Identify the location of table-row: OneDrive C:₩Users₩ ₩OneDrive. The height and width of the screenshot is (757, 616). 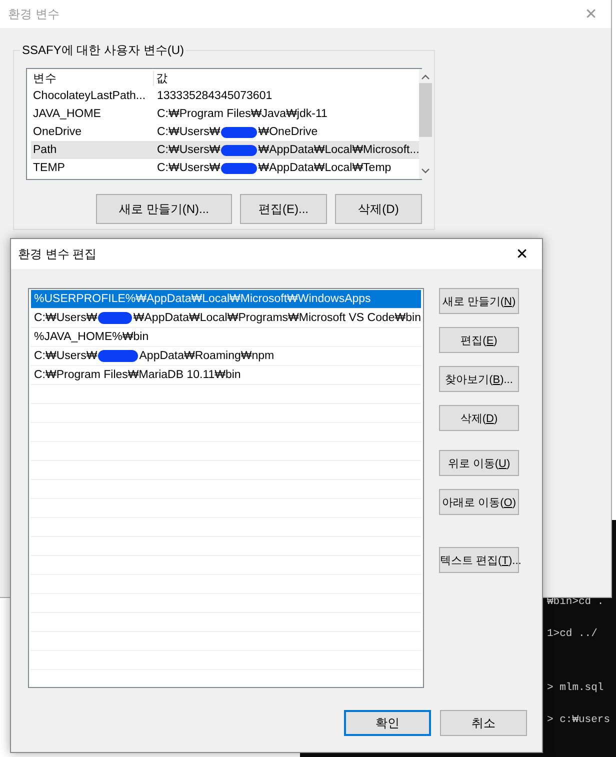
(225, 132).